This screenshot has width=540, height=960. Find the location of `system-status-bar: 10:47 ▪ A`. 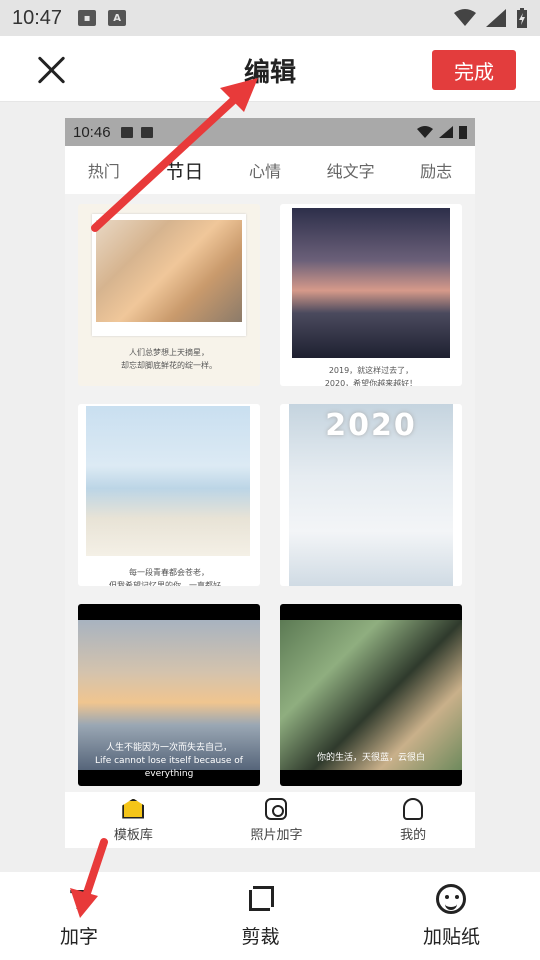

system-status-bar: 10:47 ▪ A is located at coordinates (270, 18).